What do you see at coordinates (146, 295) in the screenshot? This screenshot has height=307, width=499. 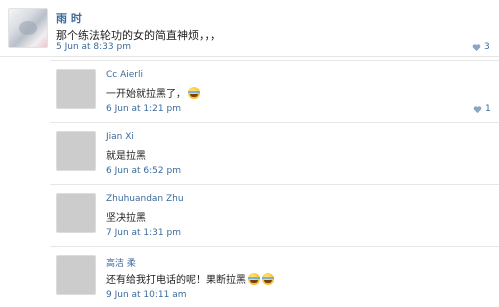 I see `comment-timestamp: 9 Jun at 10:11 am` at bounding box center [146, 295].